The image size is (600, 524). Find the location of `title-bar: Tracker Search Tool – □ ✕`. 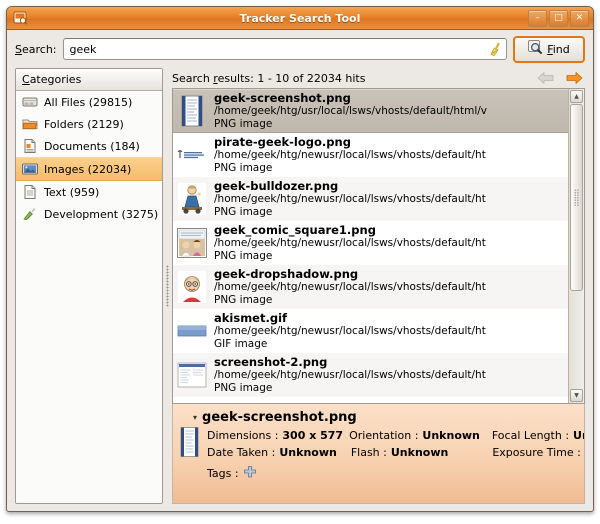

title-bar: Tracker Search Tool – □ ✕ is located at coordinates (300, 18).